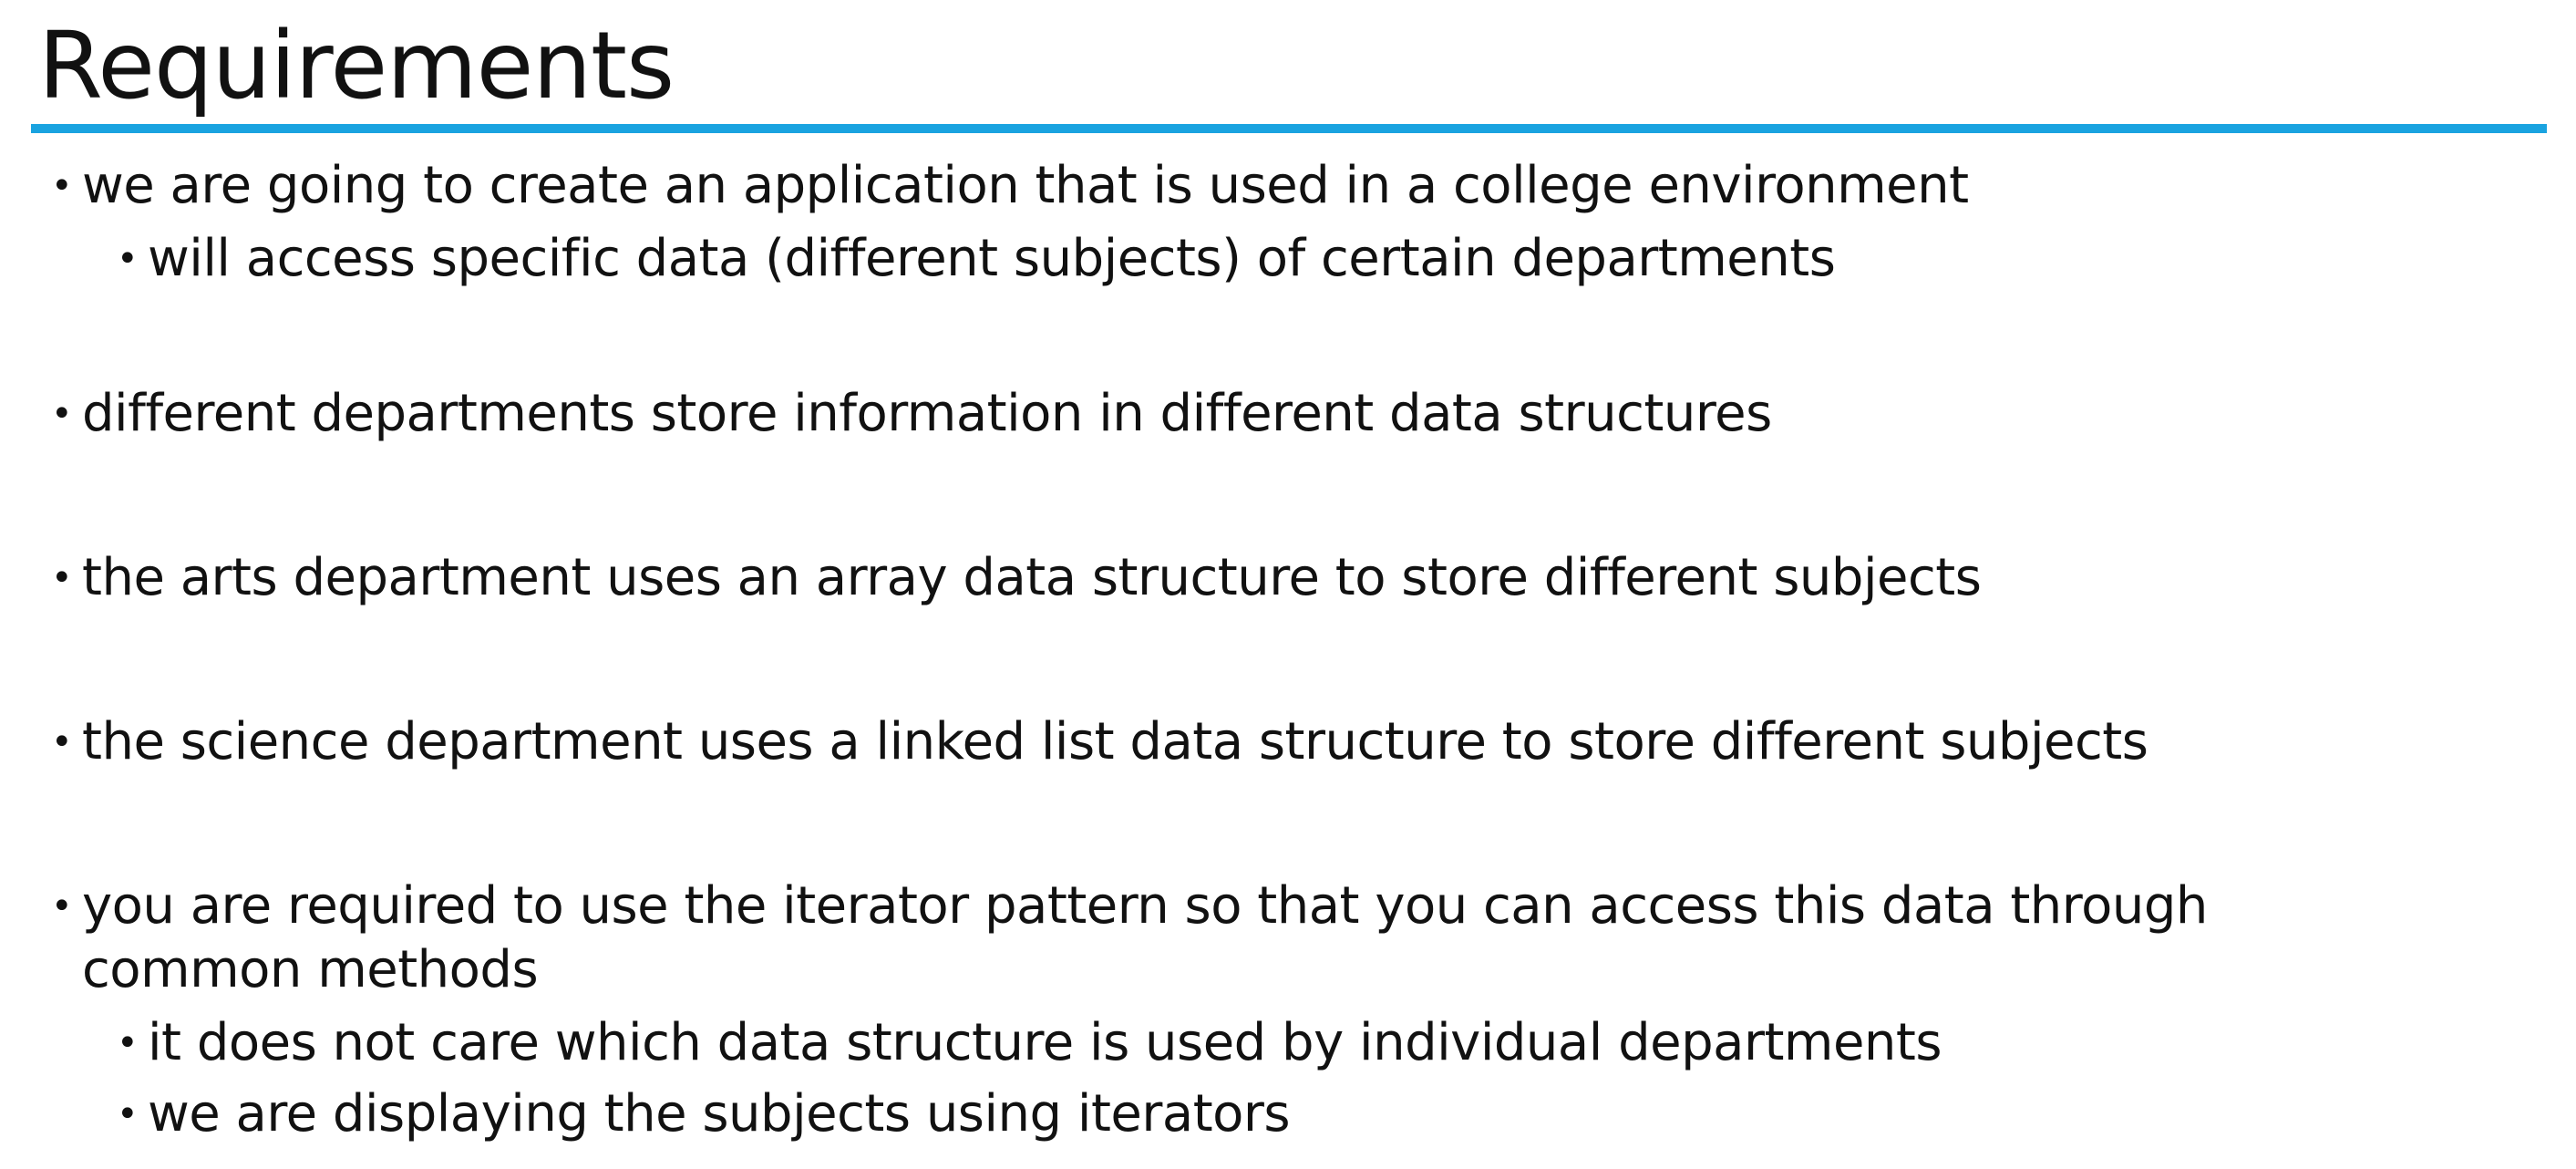  I want to click on bullet-text-line2: common methods, so click(310, 969).